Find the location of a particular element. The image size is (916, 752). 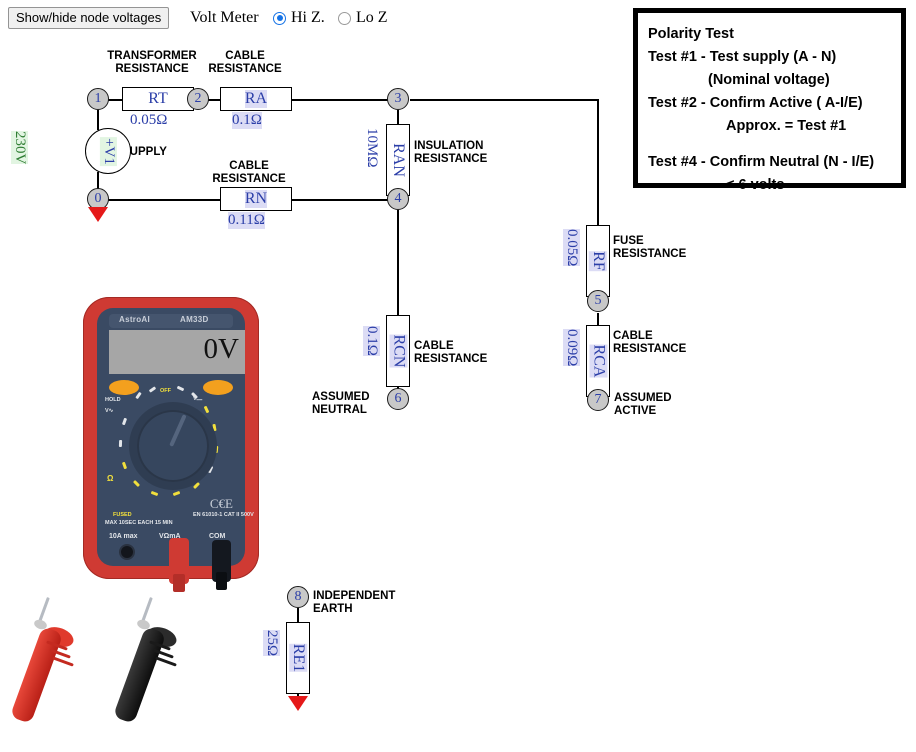

resistor-rf-value: 0.05Ω is located at coordinates (571, 248).